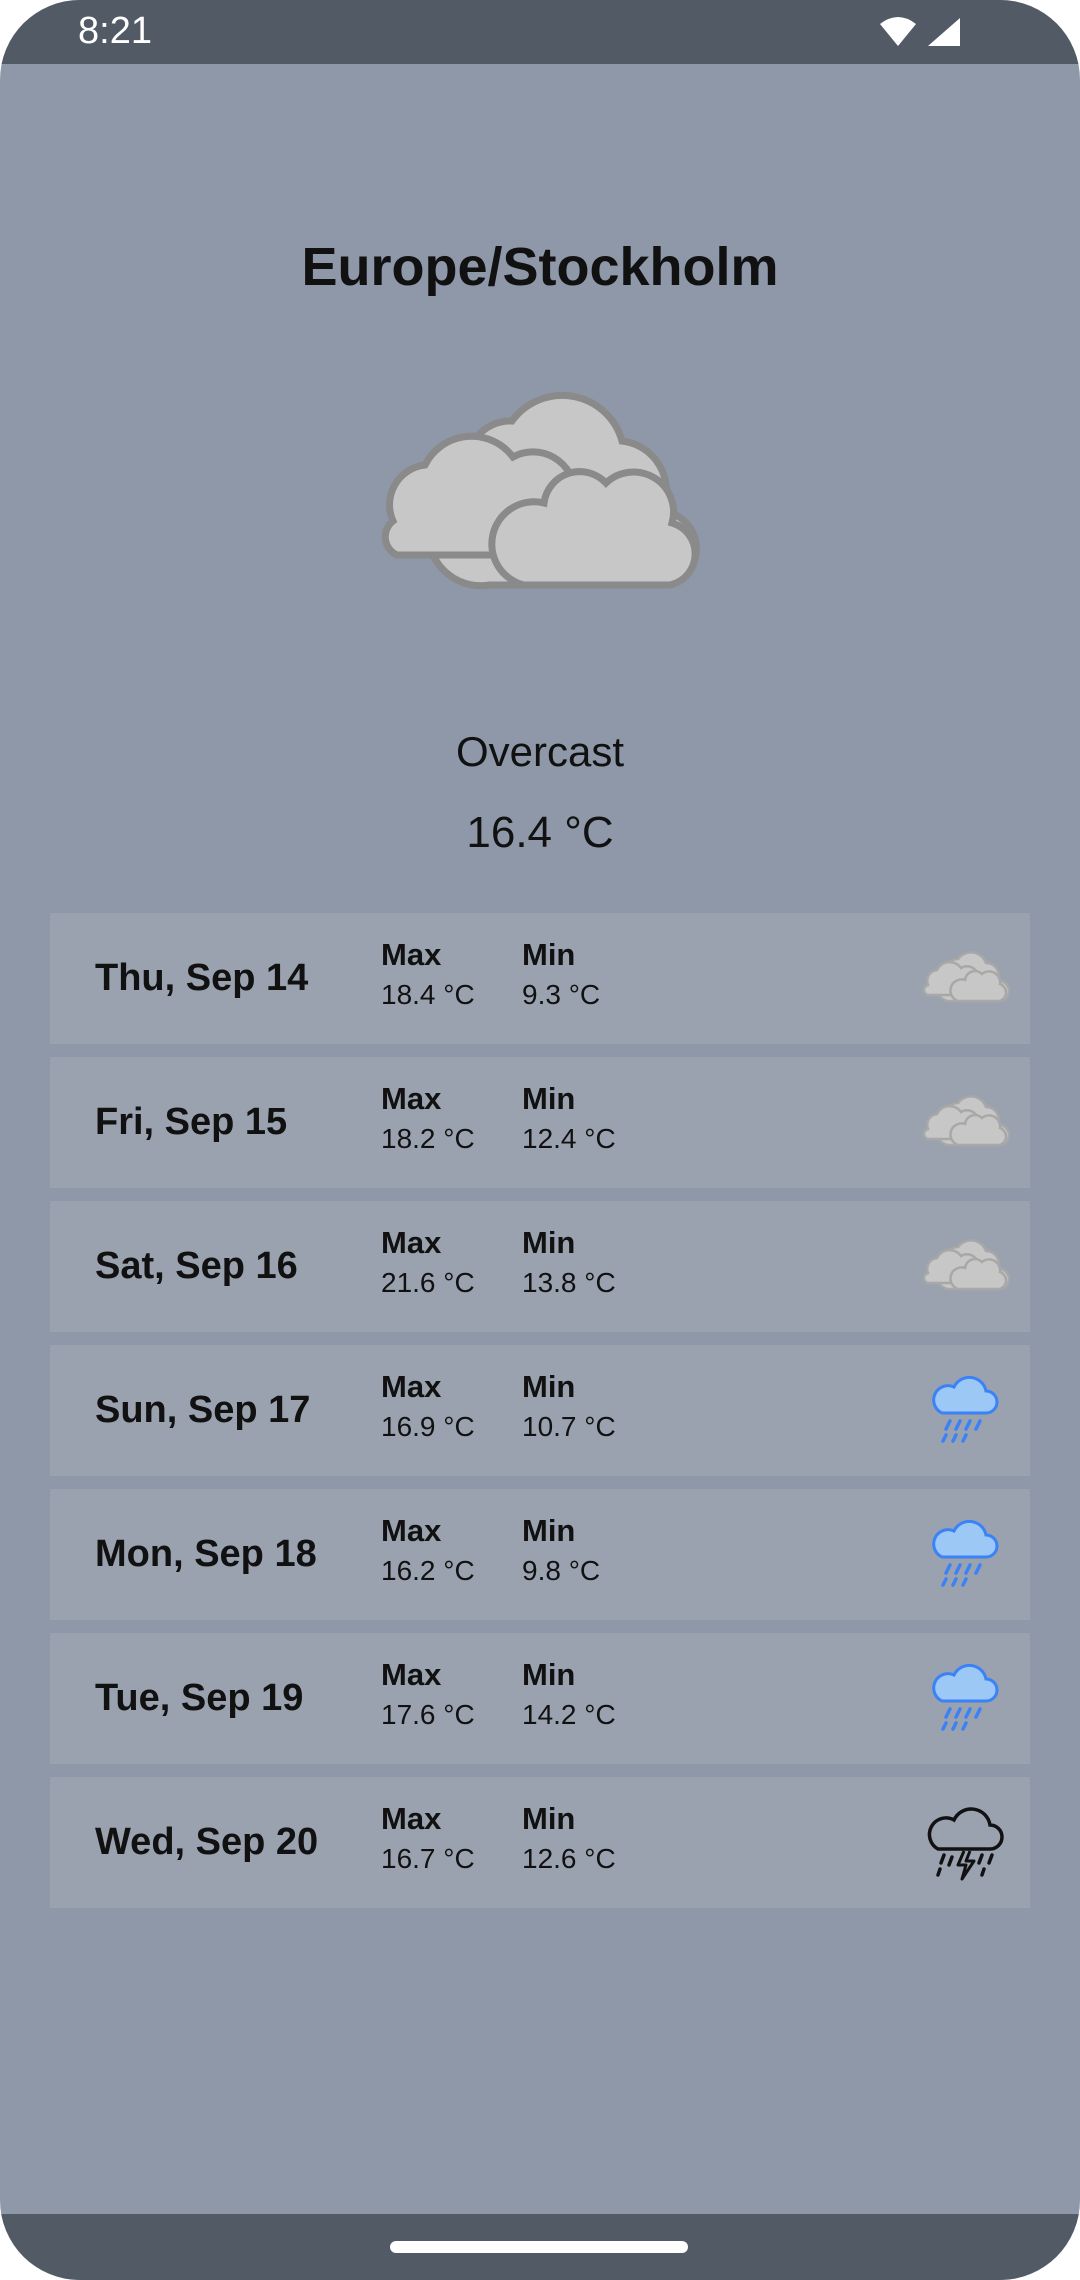  I want to click on max-value: 17.6 °C, so click(428, 1714).